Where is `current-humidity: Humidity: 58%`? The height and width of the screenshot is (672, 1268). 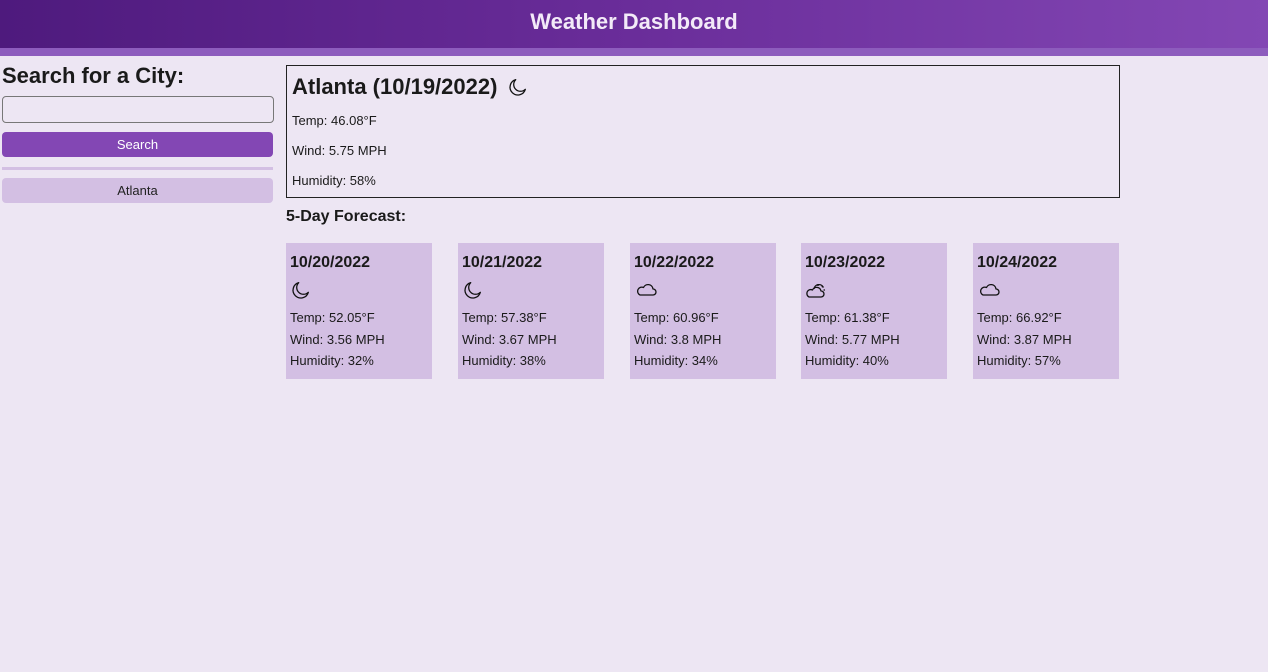 current-humidity: Humidity: 58% is located at coordinates (334, 180).